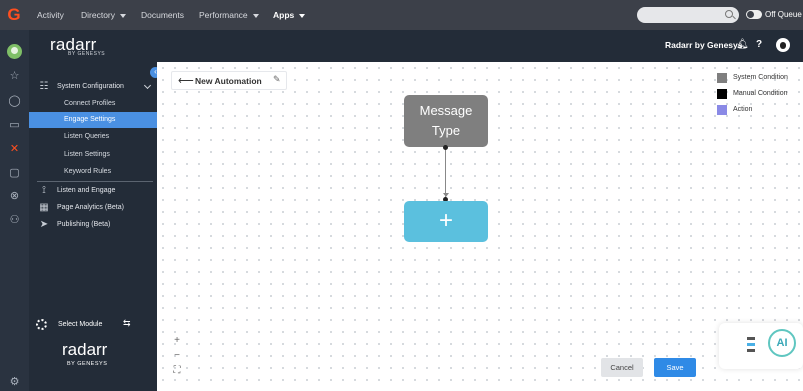 This screenshot has height=391, width=803. What do you see at coordinates (289, 15) in the screenshot?
I see `nav-apps: Apps` at bounding box center [289, 15].